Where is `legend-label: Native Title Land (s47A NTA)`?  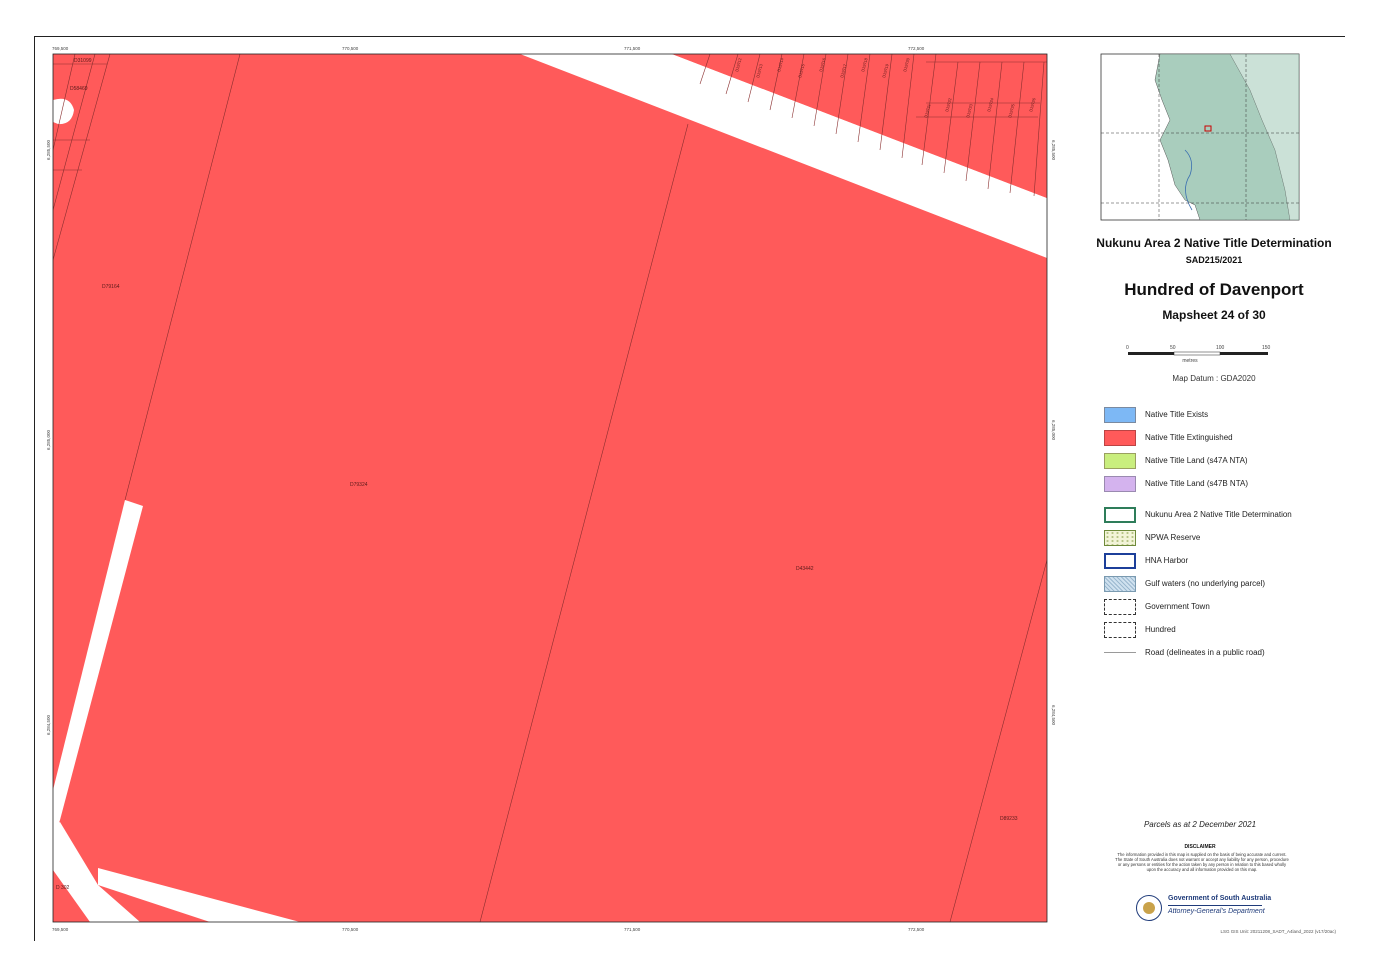
legend-label: Native Title Land (s47A NTA) is located at coordinates (1196, 460).